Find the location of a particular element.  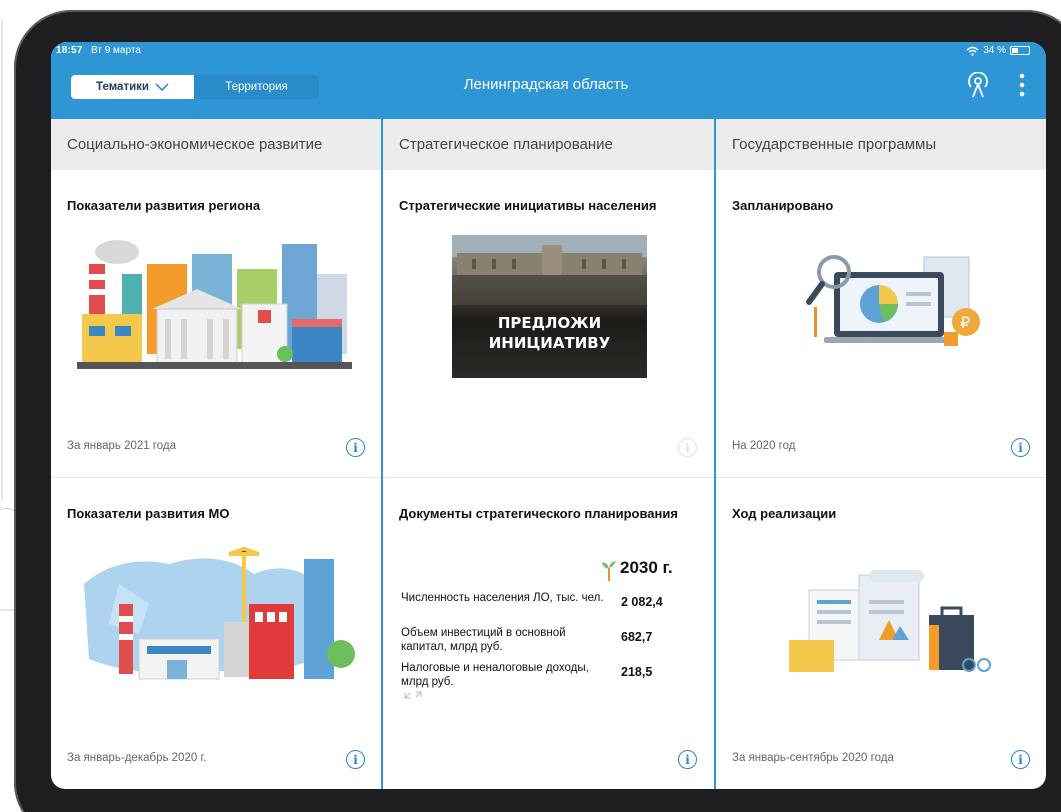

card-period: За январь-декабрь 2020 г. is located at coordinates (137, 758).